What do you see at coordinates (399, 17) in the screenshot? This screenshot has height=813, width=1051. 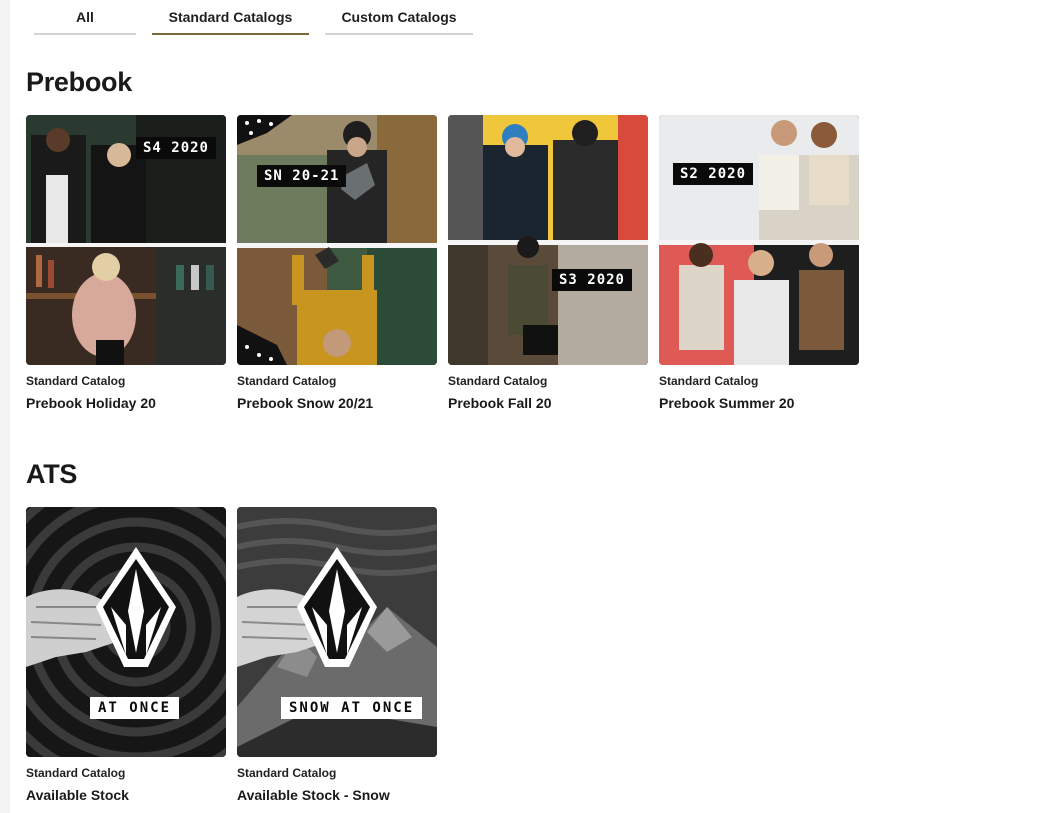 I see `tab-custom-catalogs: Custom Catalogs` at bounding box center [399, 17].